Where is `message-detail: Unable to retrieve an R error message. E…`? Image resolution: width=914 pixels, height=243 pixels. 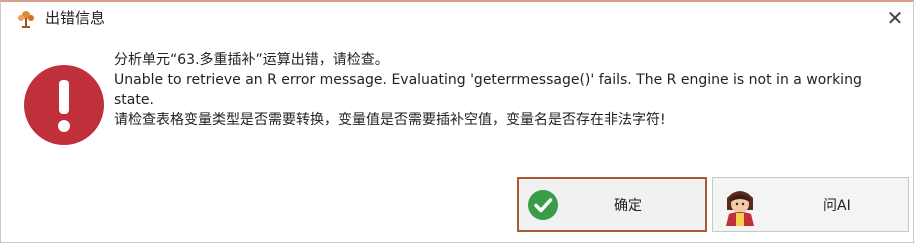 message-detail: Unable to retrieve an R error message. E… is located at coordinates (488, 90).